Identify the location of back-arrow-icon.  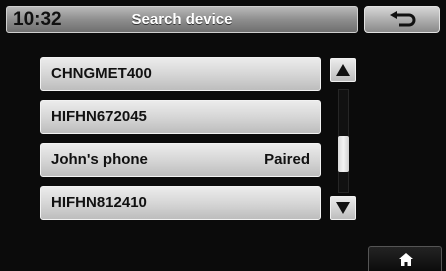
(403, 19).